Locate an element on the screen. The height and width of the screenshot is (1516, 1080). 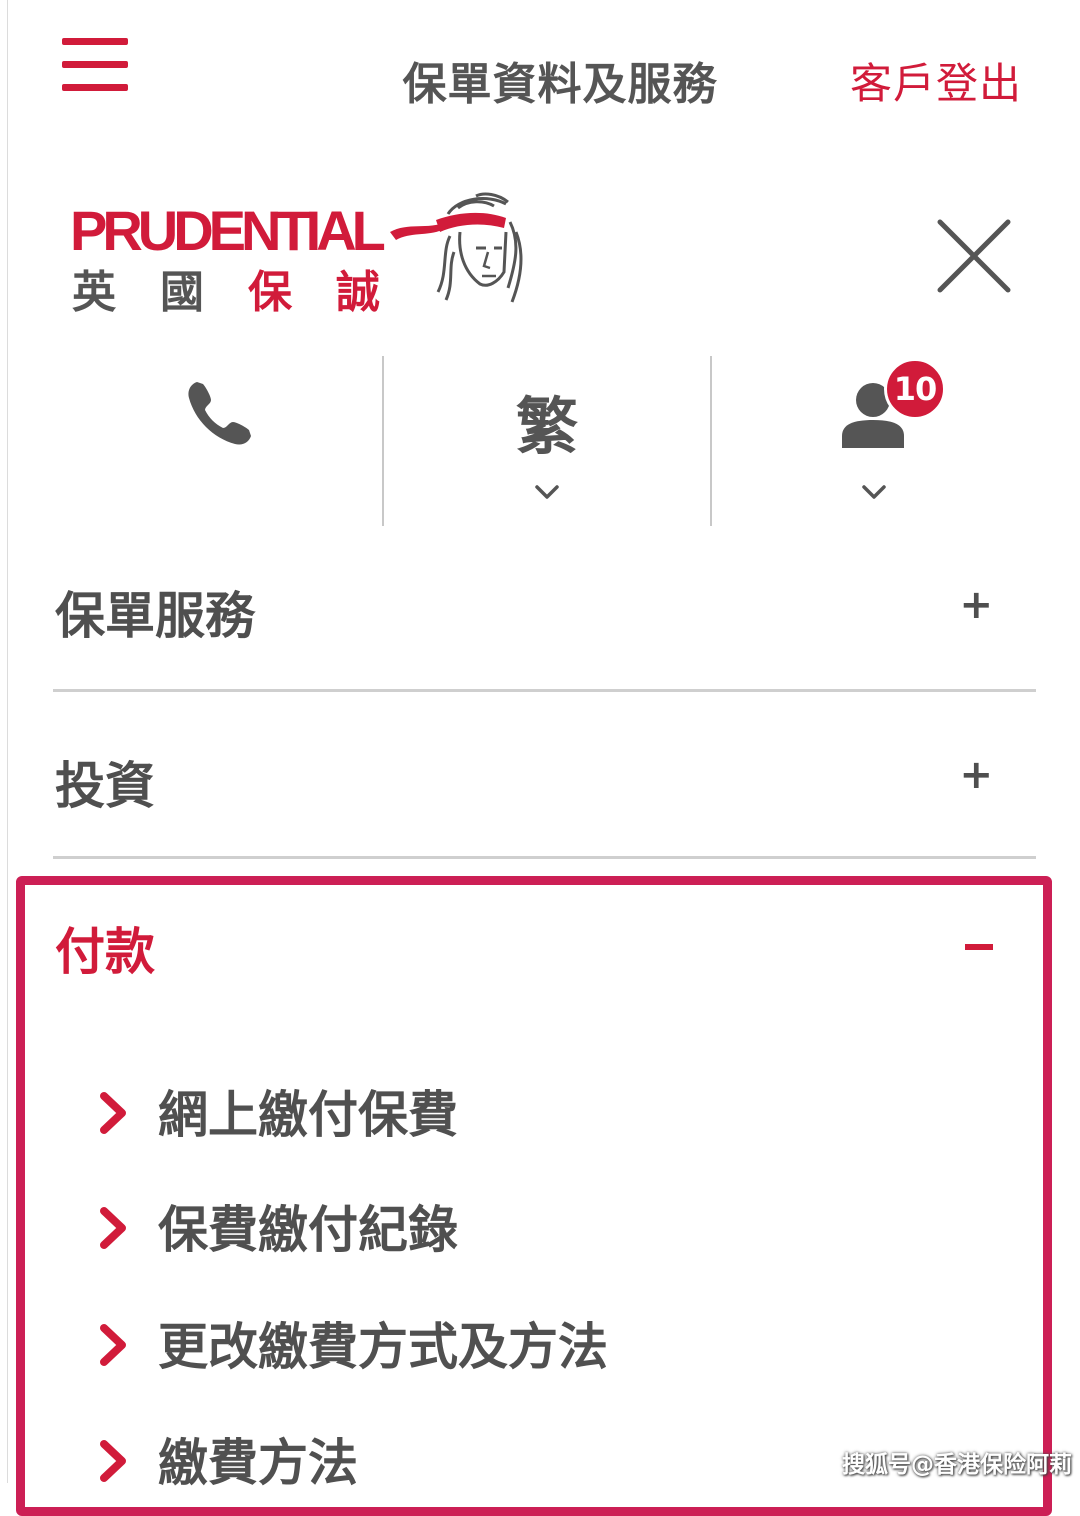
prudential-logo: PRUDENTIAL 英國保誠 is located at coordinates (303, 253).